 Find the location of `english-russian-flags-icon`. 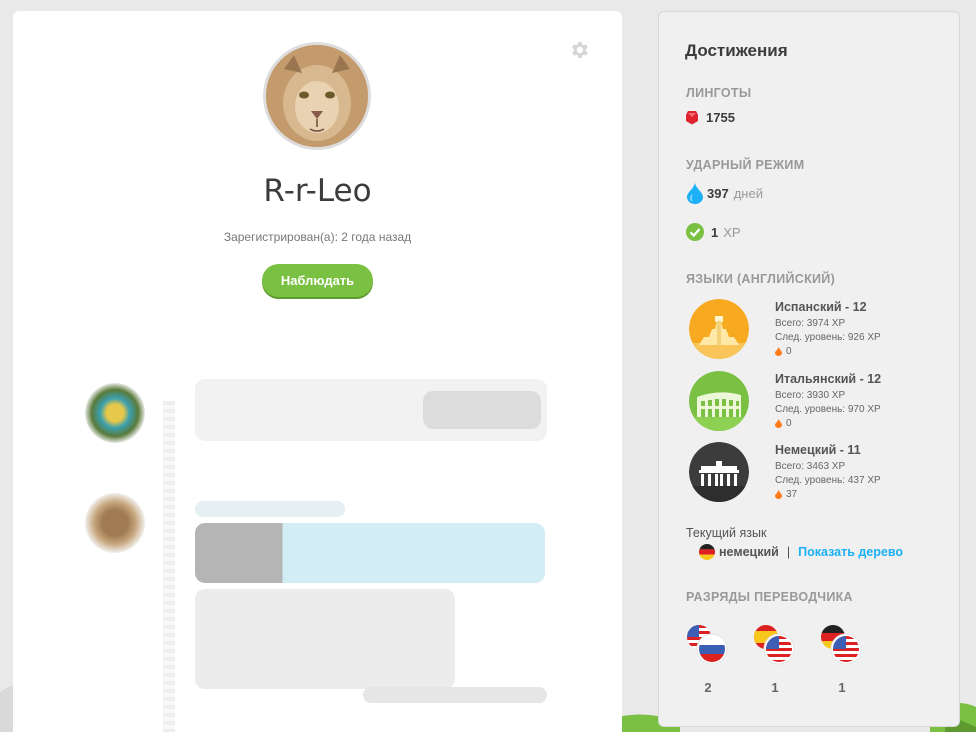

english-russian-flags-icon is located at coordinates (707, 645).